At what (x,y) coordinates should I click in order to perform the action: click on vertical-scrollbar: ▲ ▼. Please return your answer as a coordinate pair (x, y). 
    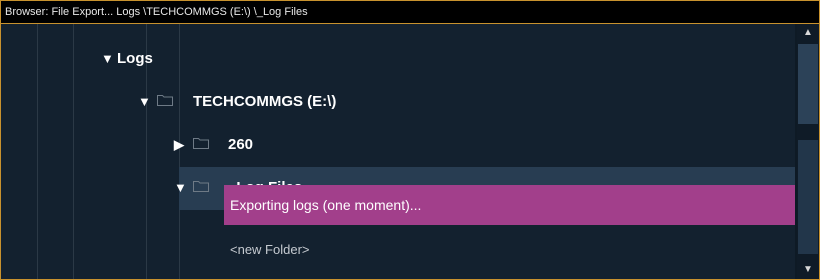
    Looking at the image, I should click on (808, 151).